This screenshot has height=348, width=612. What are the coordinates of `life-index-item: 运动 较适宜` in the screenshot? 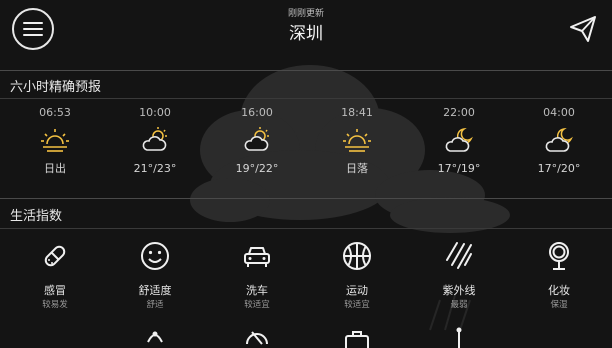 It's located at (357, 275).